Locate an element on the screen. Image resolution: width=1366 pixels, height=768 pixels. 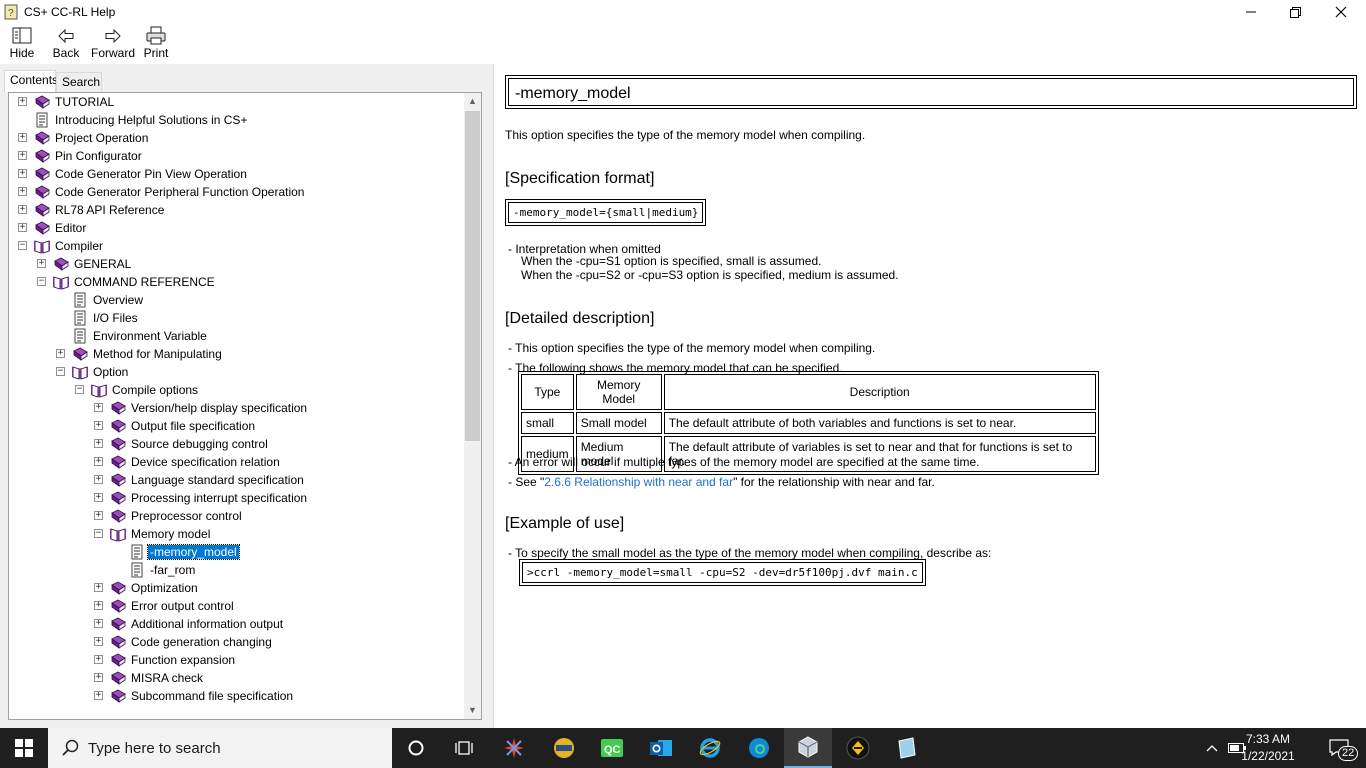
taskbar-app-unity is located at coordinates (858, 748).